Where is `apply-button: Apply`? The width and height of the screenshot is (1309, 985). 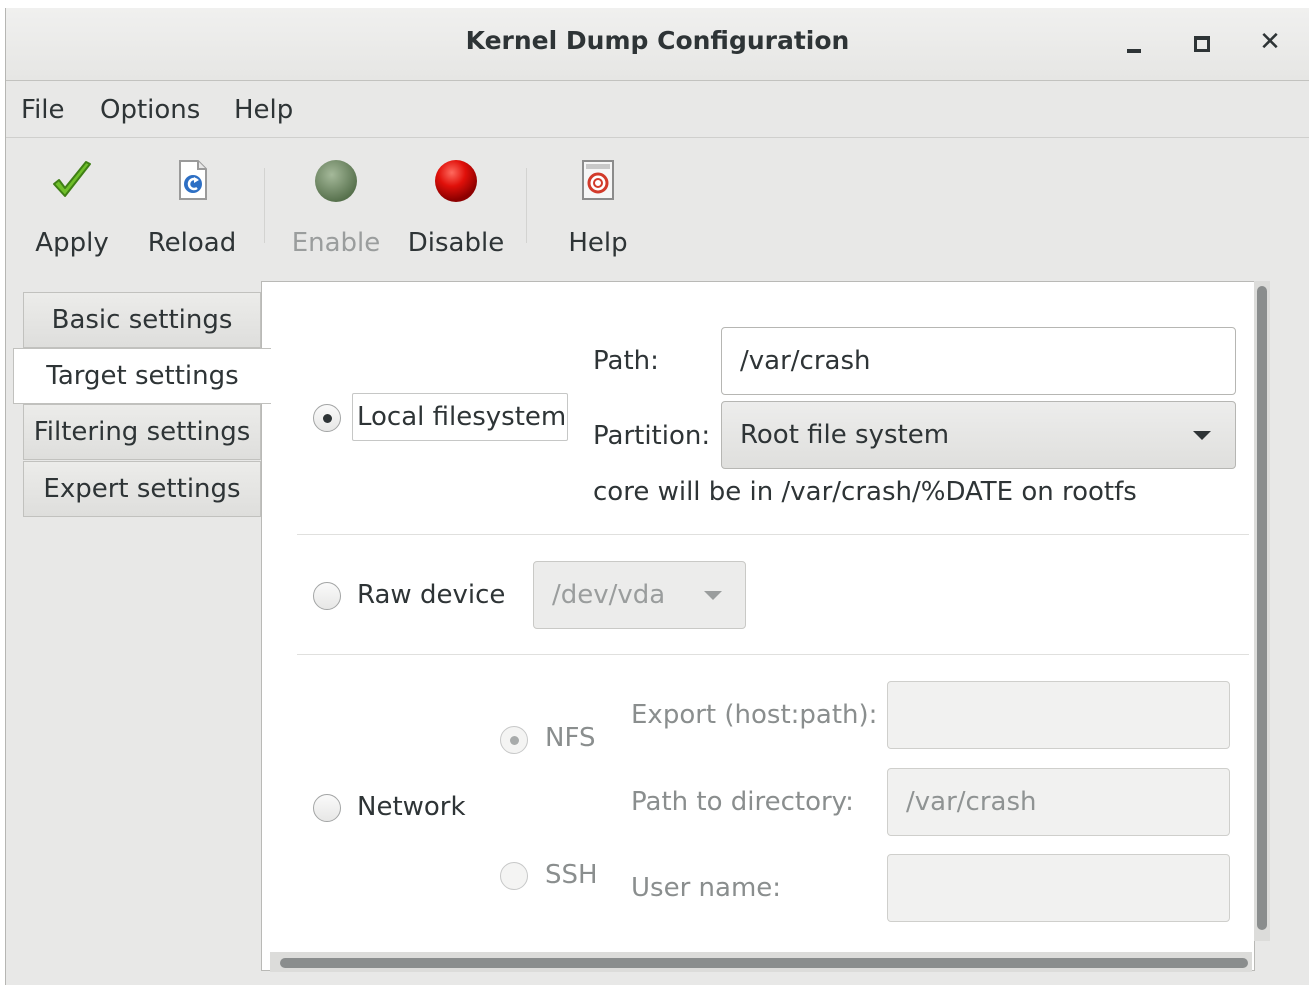 apply-button: Apply is located at coordinates (72, 208).